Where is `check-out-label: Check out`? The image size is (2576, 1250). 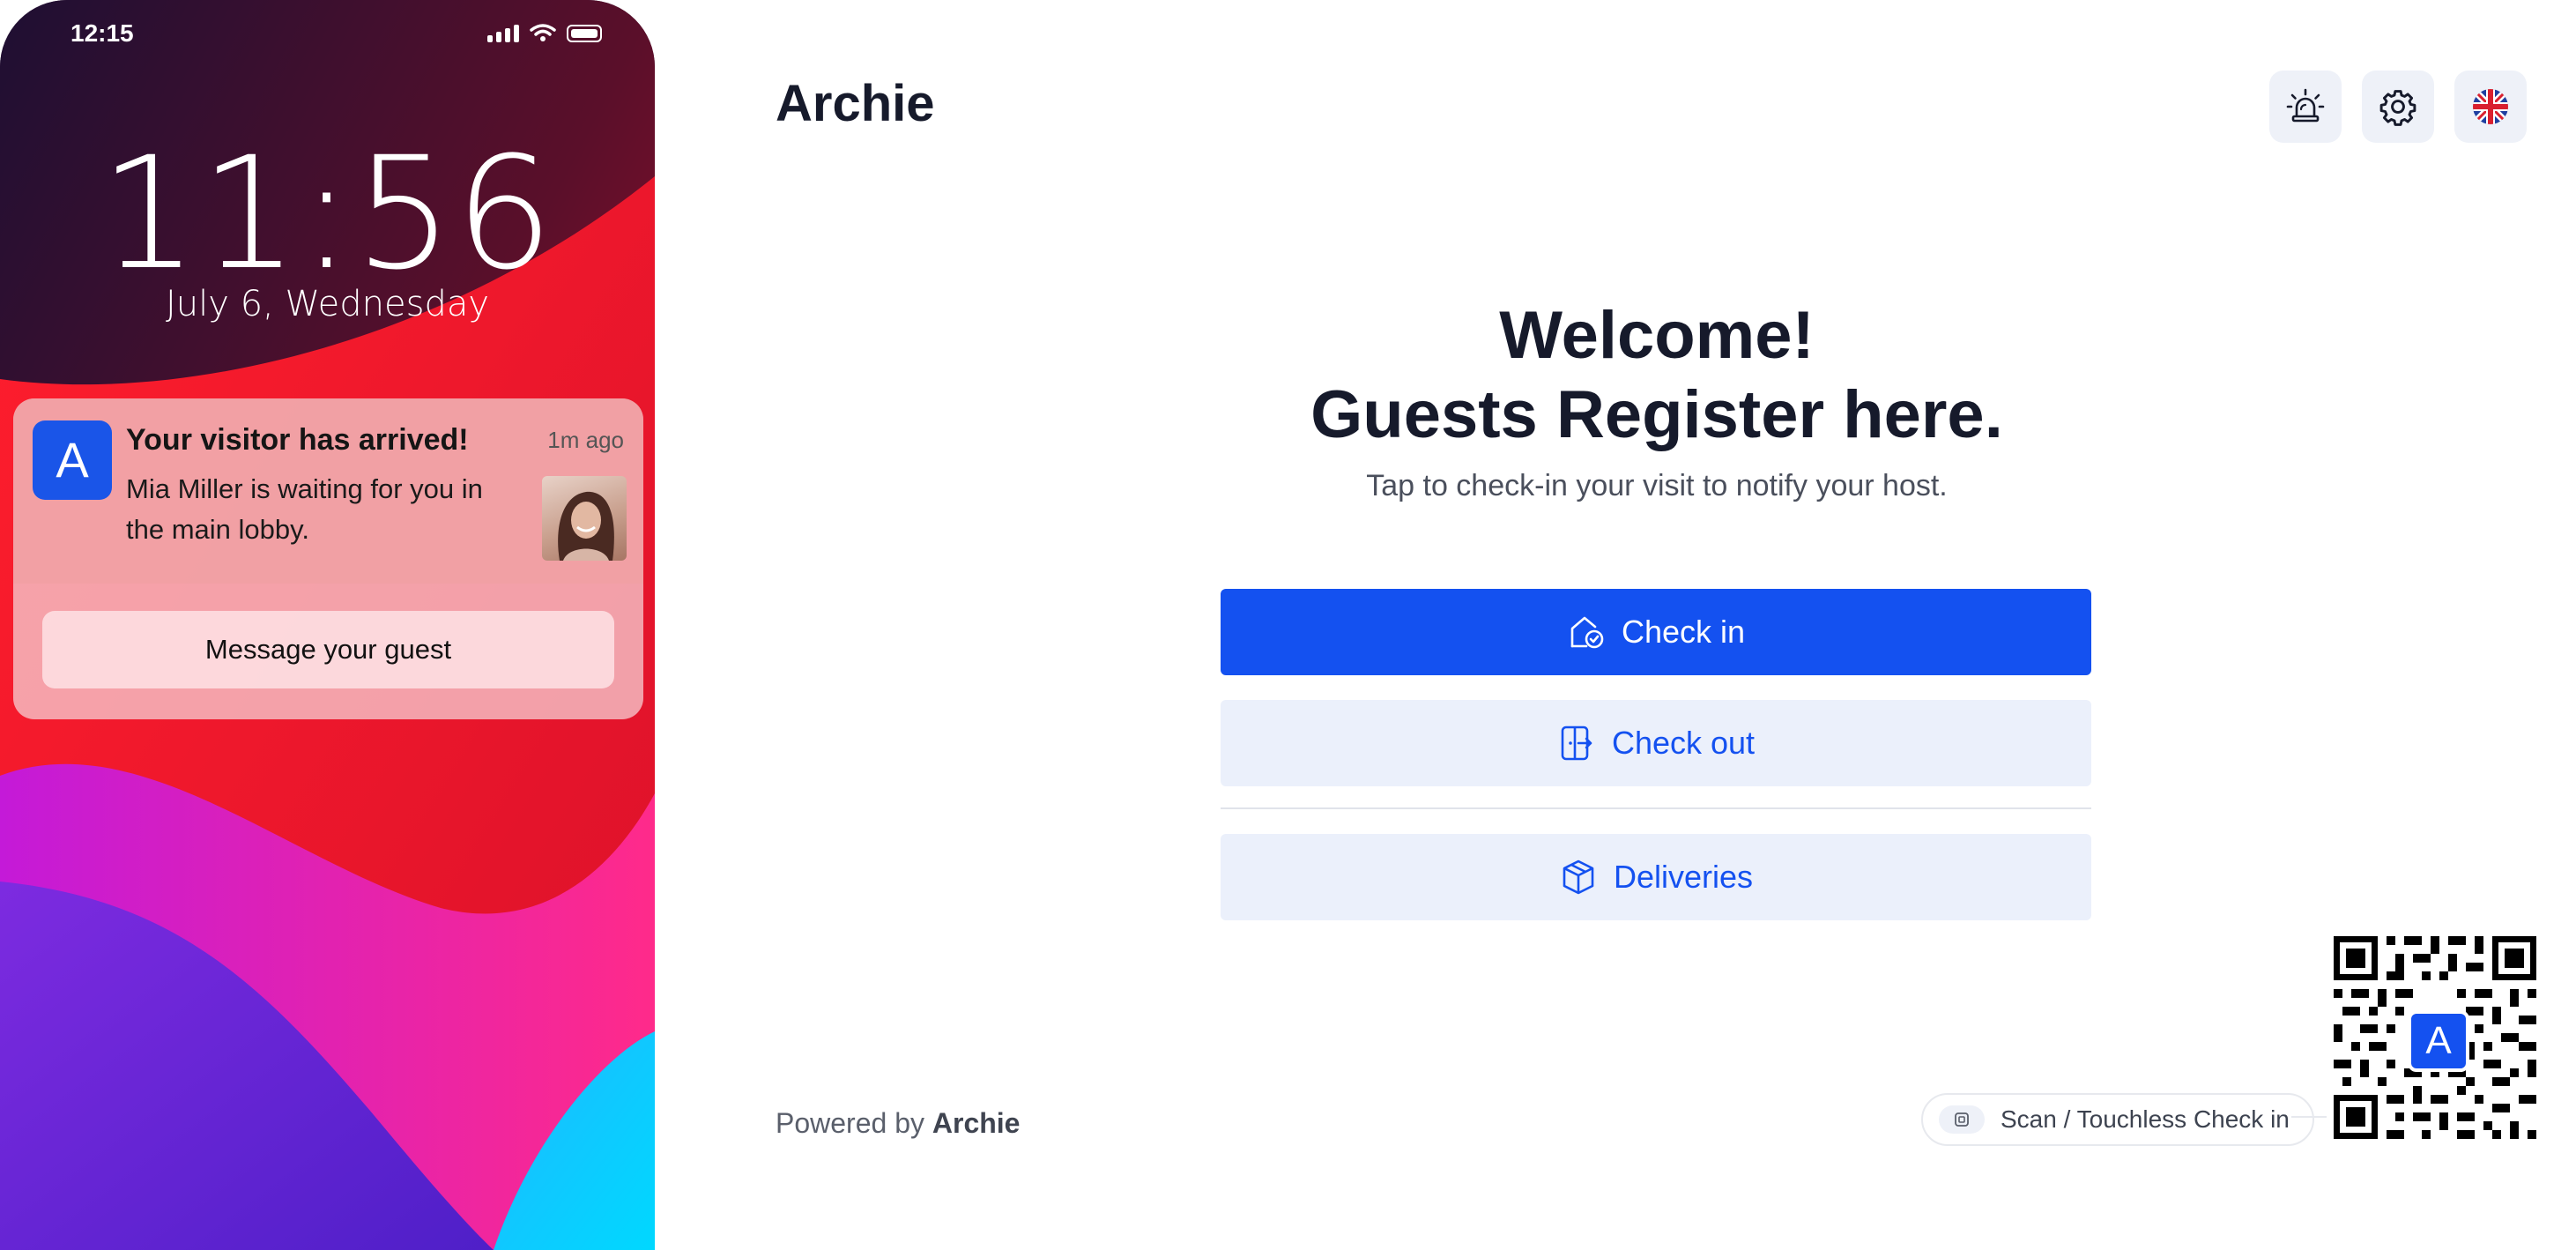
check-out-label: Check out is located at coordinates (1683, 743).